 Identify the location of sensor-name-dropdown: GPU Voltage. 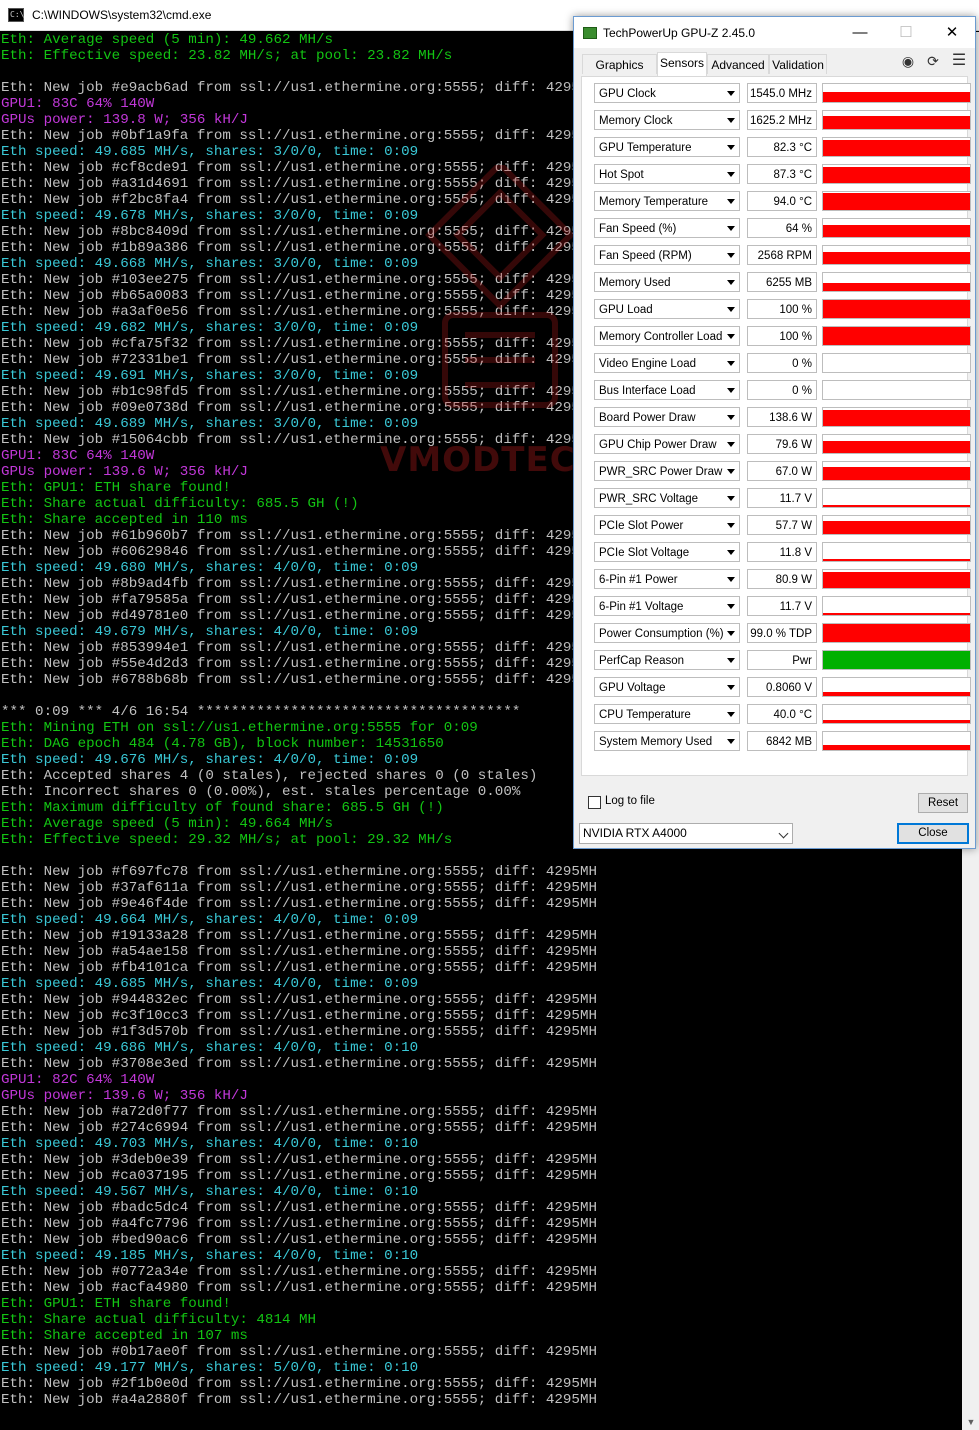
(667, 687).